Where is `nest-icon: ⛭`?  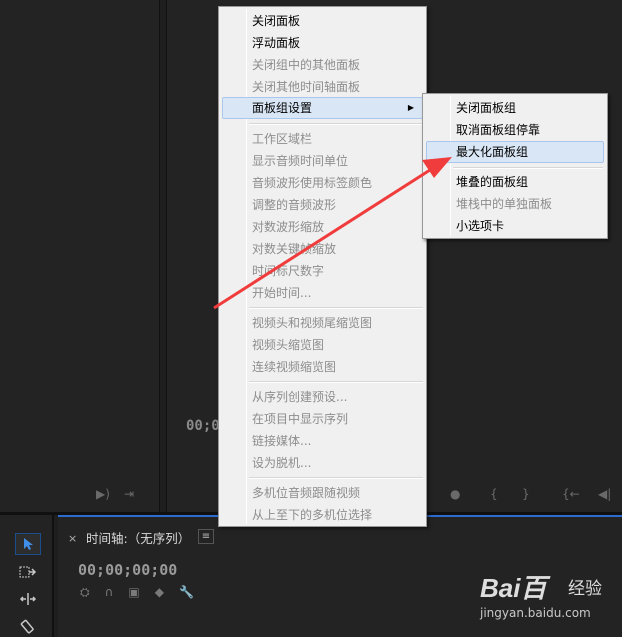 nest-icon: ⛭ is located at coordinates (85, 592).